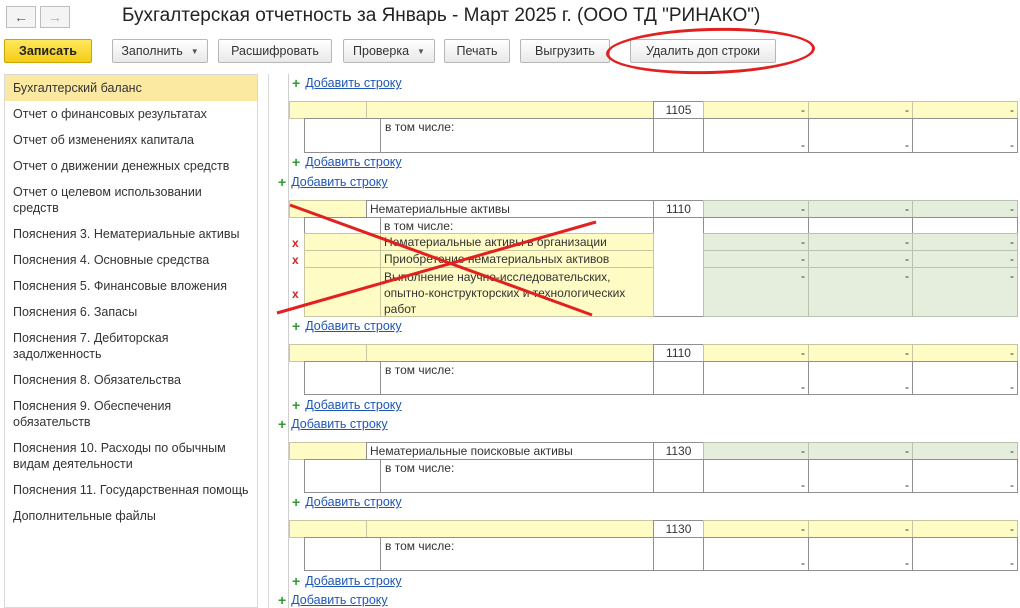  Describe the element at coordinates (131, 516) in the screenshot. I see `sidebar-item-extra-files: Дополнительные файлы` at that location.